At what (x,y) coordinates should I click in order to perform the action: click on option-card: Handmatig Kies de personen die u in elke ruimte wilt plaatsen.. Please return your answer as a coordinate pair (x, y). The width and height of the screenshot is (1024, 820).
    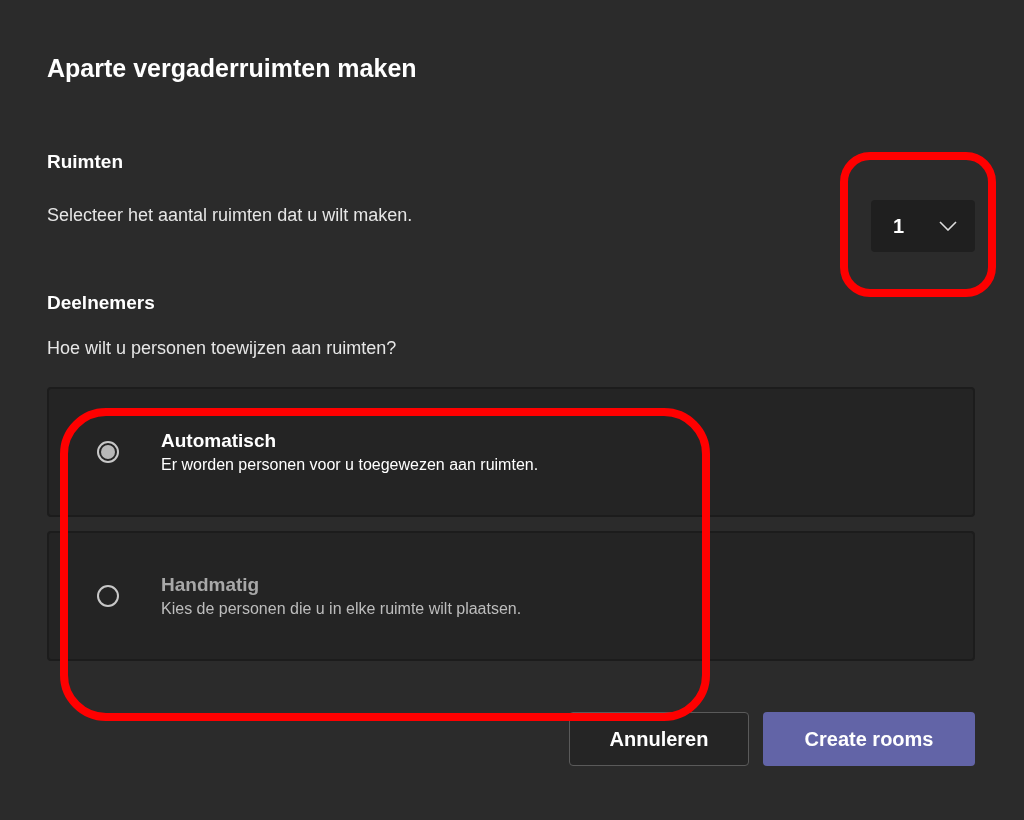
    Looking at the image, I should click on (511, 596).